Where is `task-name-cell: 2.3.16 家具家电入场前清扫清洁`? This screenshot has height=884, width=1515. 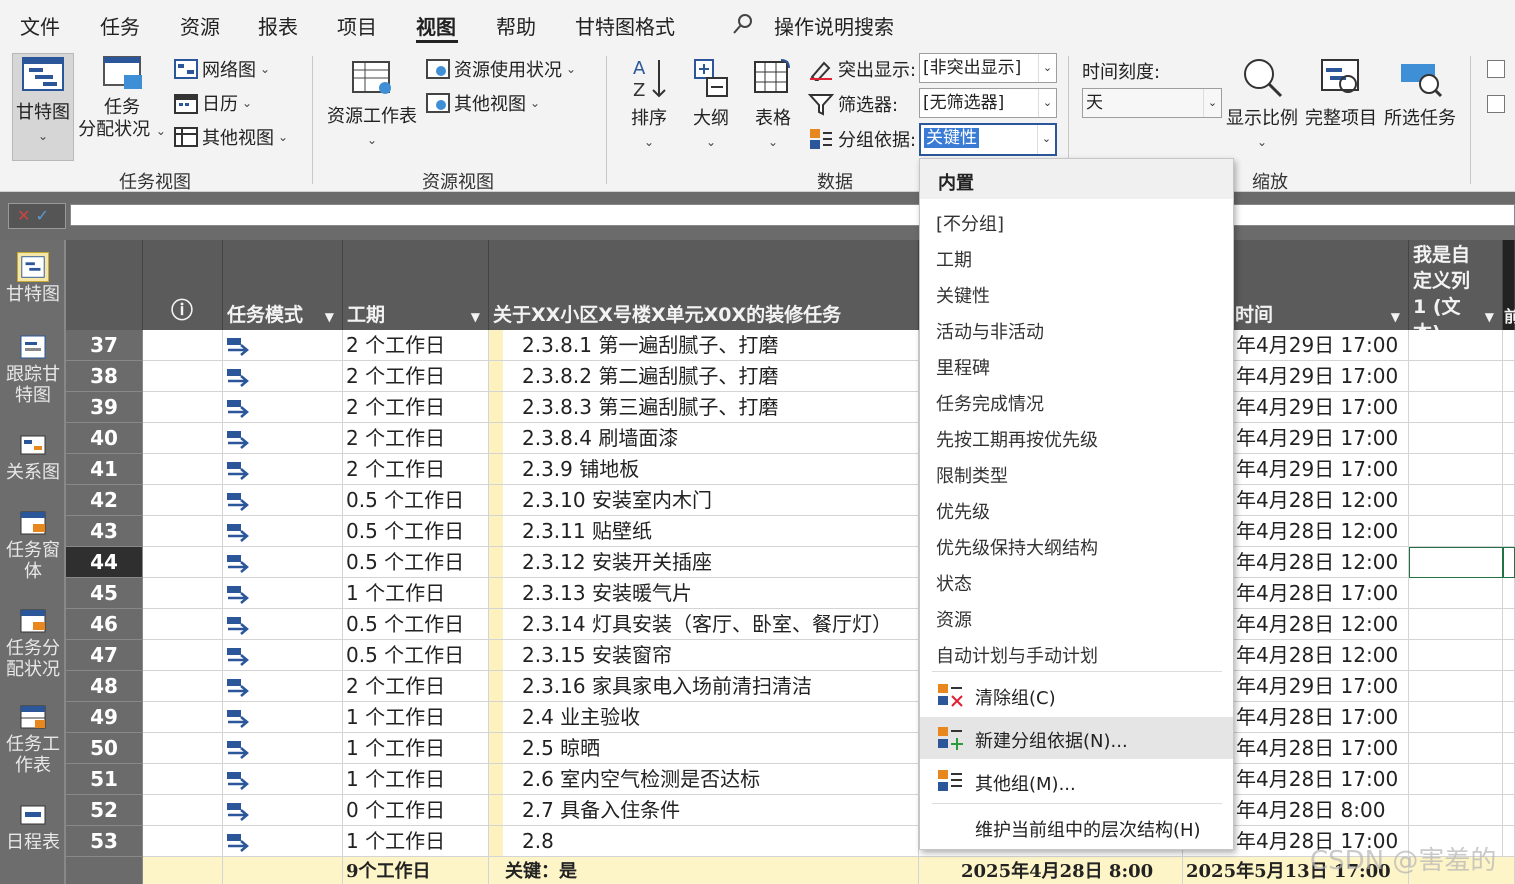
task-name-cell: 2.3.16 家具家电入场前清扫清洁 is located at coordinates (704, 686).